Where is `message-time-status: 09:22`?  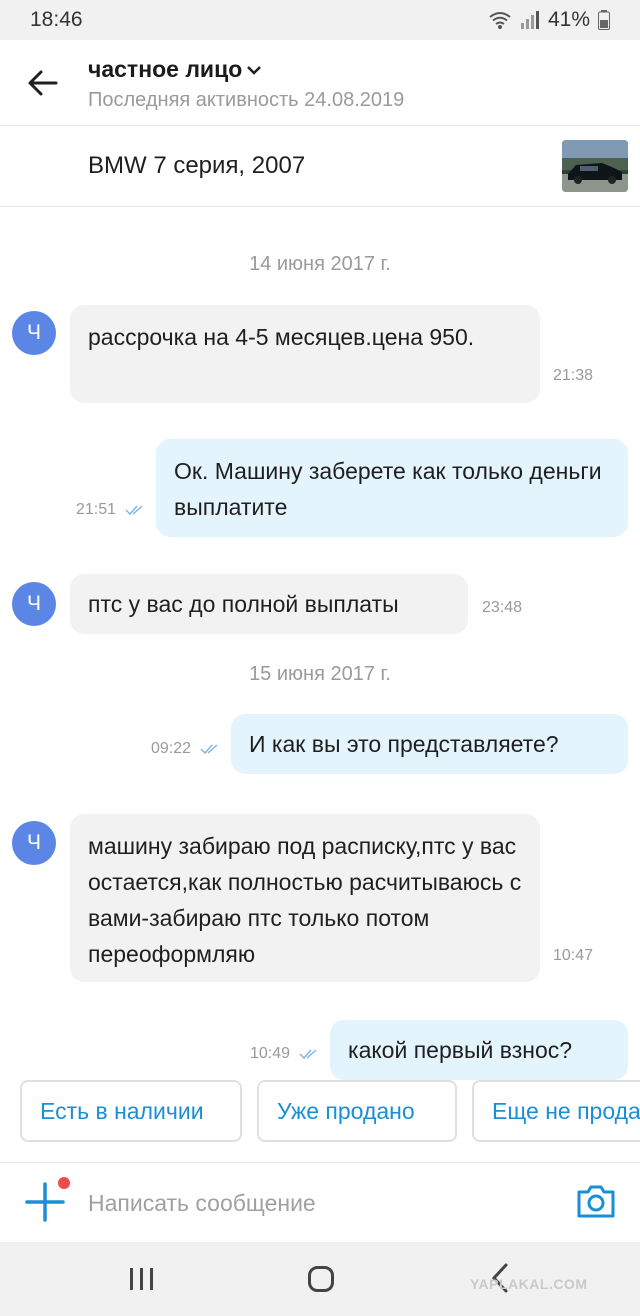 message-time-status: 09:22 is located at coordinates (186, 749).